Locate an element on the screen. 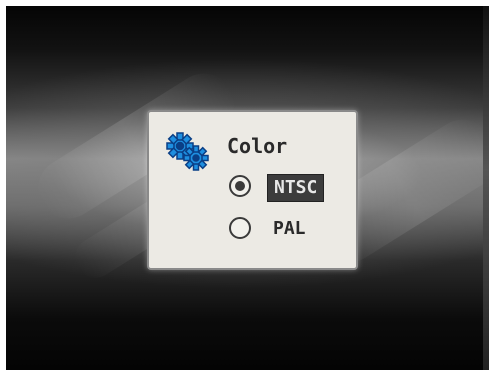 Image resolution: width=494 pixels, height=377 pixels. radio-selected-dot is located at coordinates (240, 186).